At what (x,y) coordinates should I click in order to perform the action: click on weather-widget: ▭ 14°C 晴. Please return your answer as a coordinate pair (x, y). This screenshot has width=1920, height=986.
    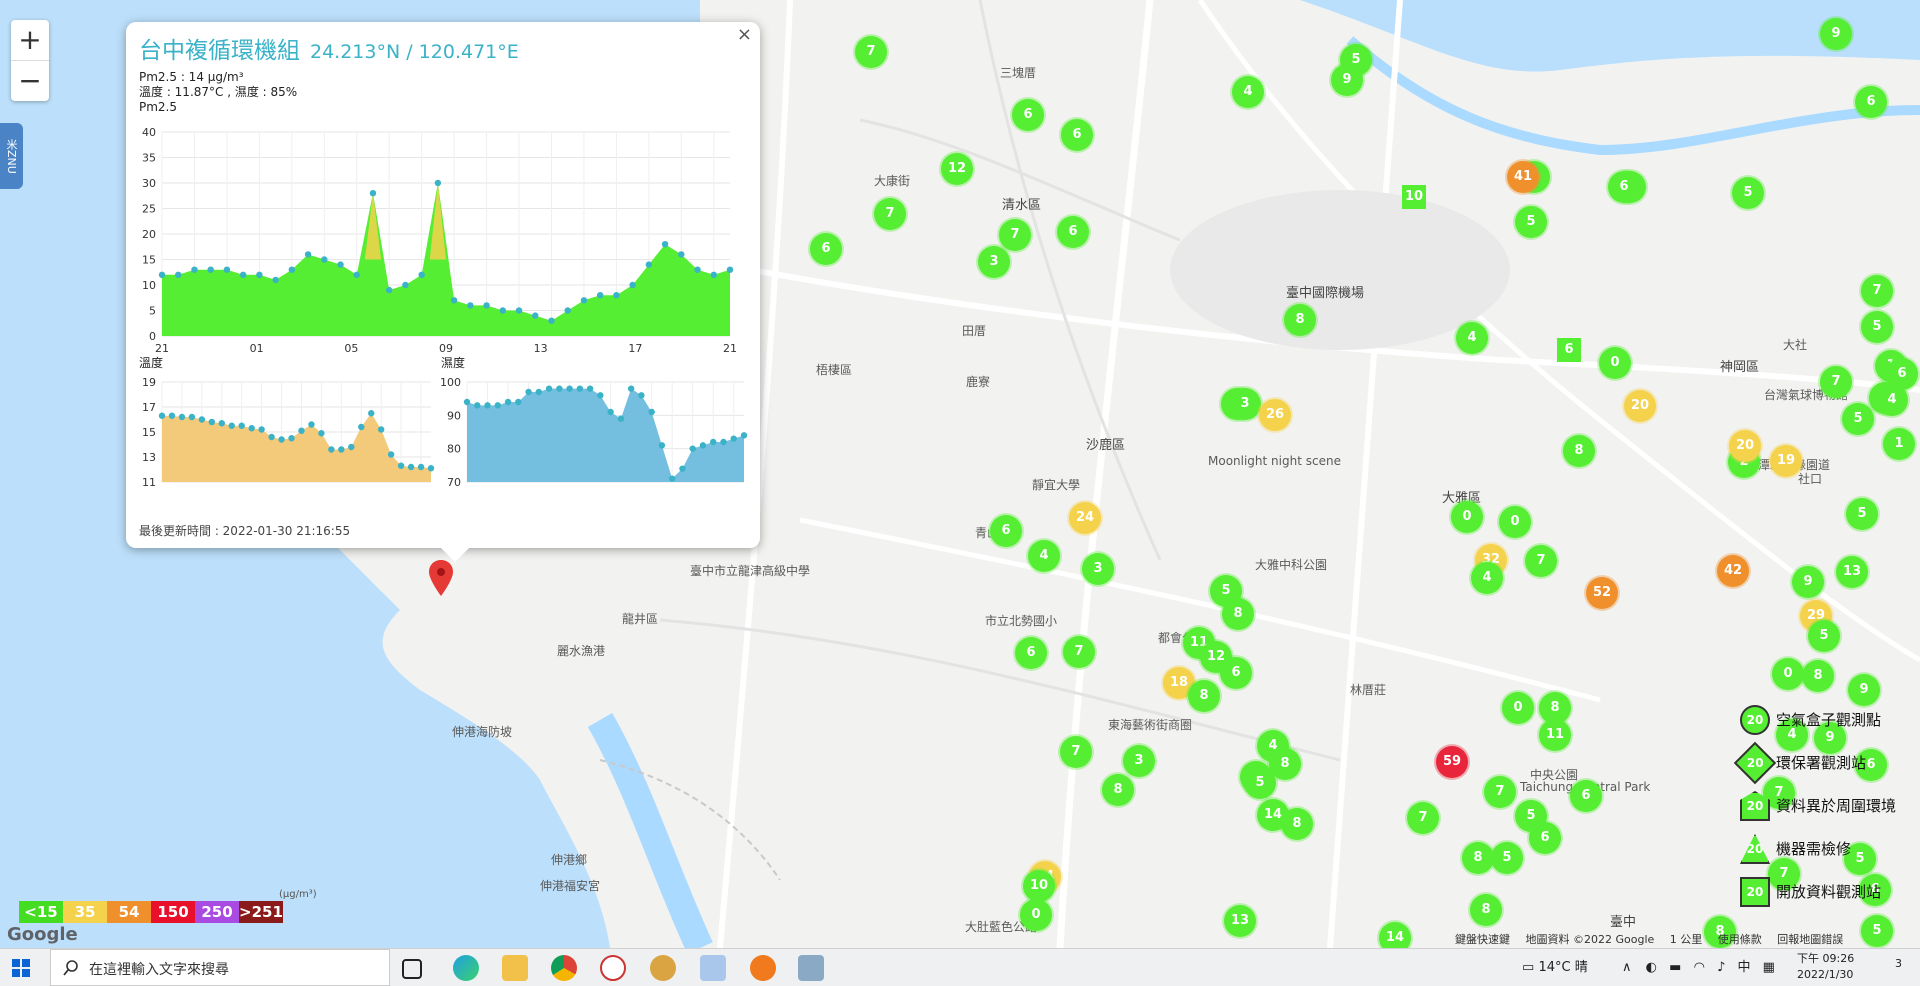
    Looking at the image, I should click on (1555, 967).